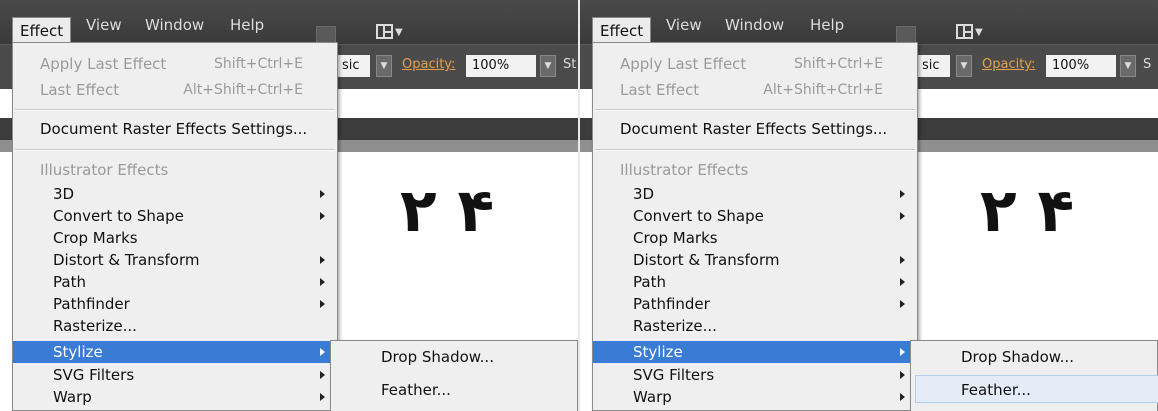  What do you see at coordinates (644, 194) in the screenshot?
I see `menu-item-label: 3D` at bounding box center [644, 194].